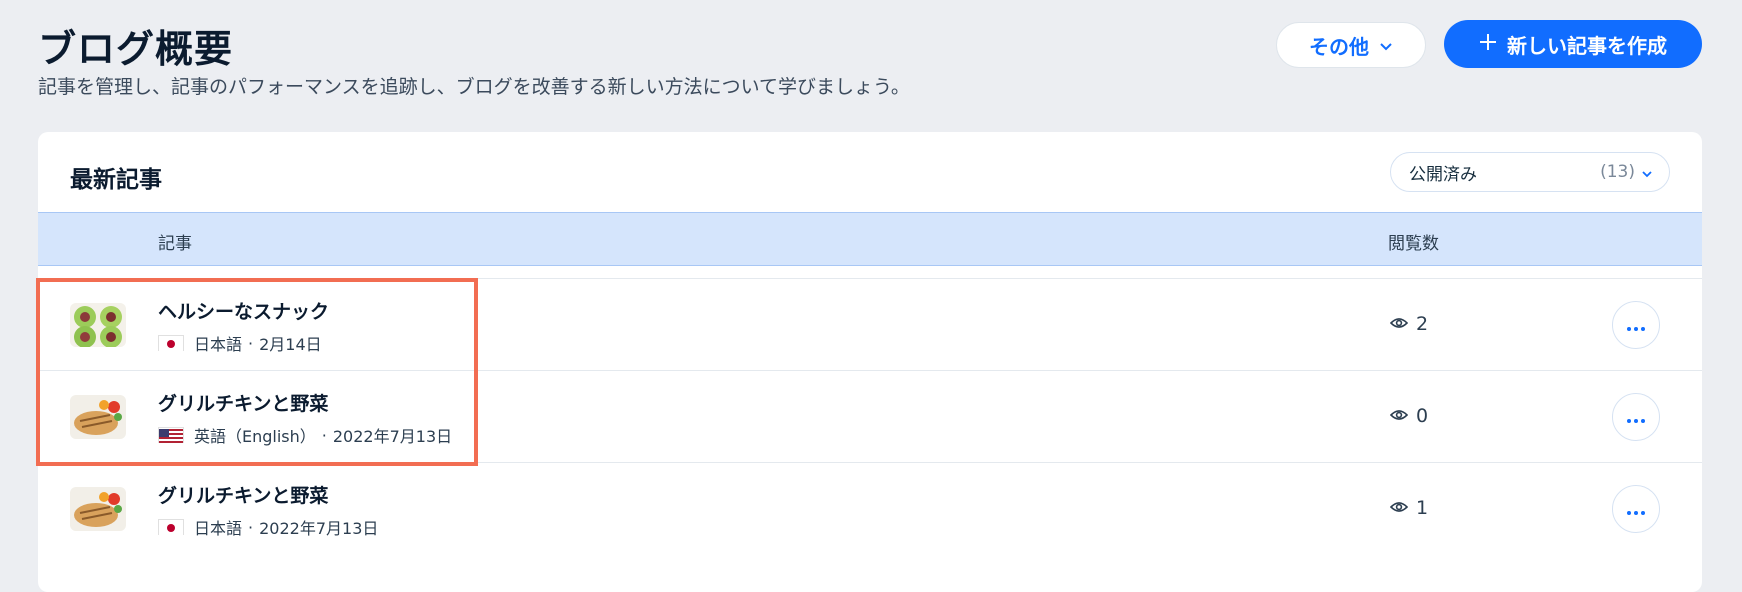  I want to click on us-flag-icon, so click(171, 435).